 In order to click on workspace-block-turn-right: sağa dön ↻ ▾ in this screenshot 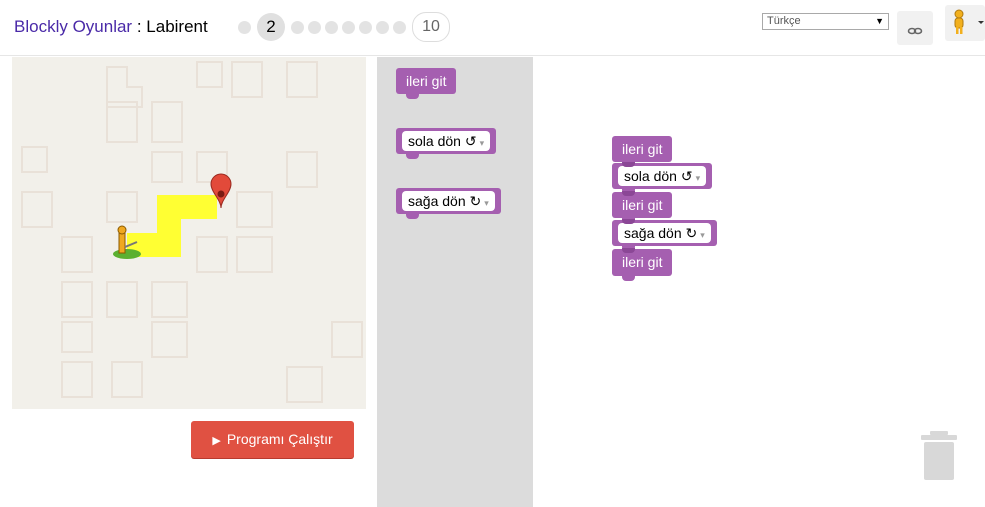, I will do `click(664, 235)`.